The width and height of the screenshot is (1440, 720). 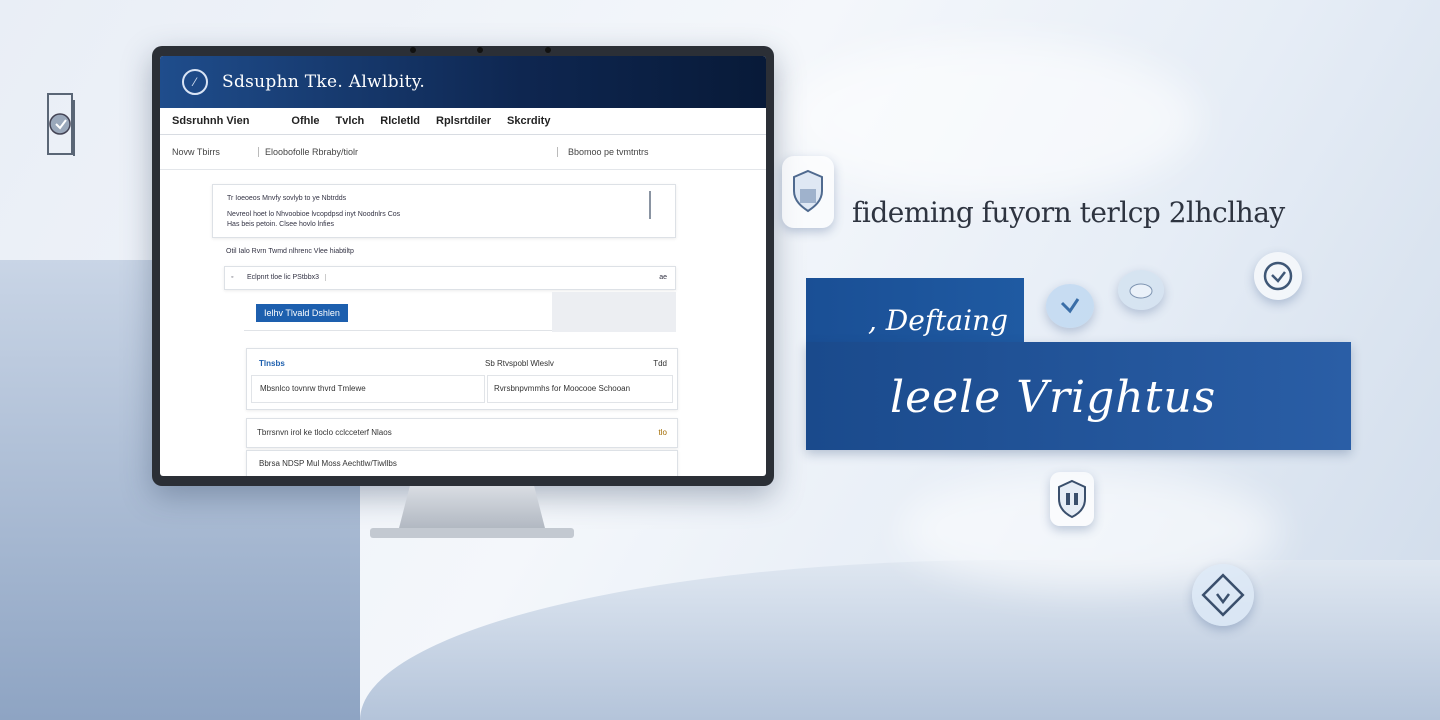 I want to click on app-title: Sdsuphn Tke. Alwlbity., so click(x=324, y=82).